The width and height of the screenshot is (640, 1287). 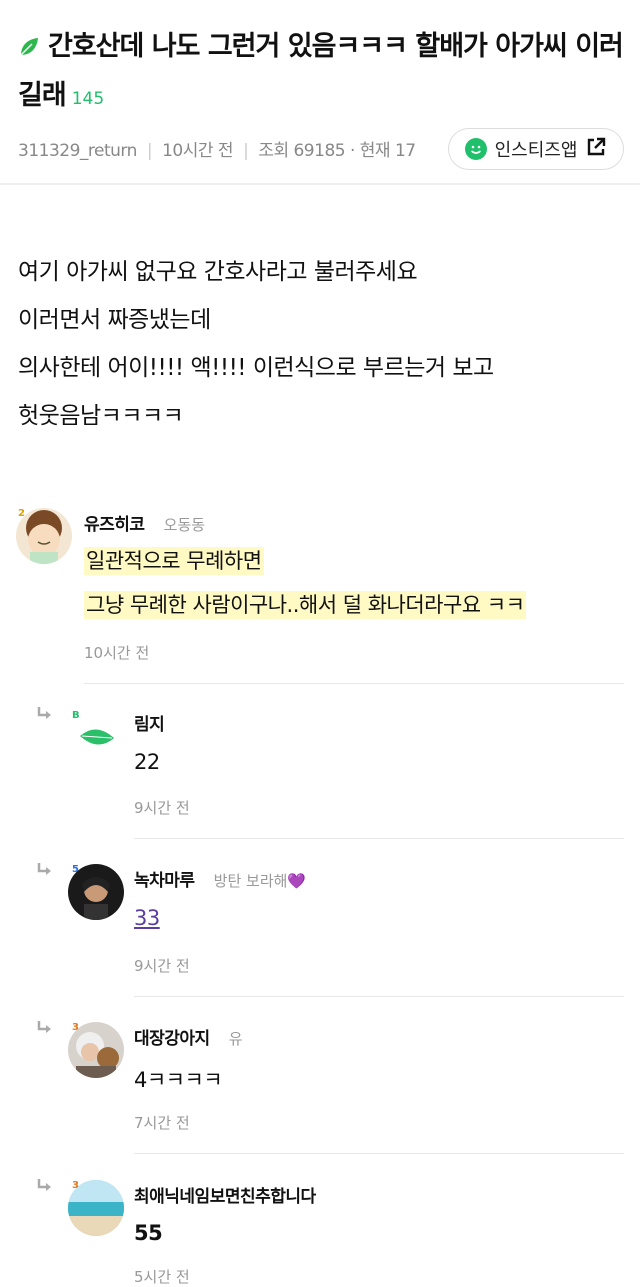 What do you see at coordinates (337, 151) in the screenshot?
I see `view-count: 조회 69185 · 현재 17` at bounding box center [337, 151].